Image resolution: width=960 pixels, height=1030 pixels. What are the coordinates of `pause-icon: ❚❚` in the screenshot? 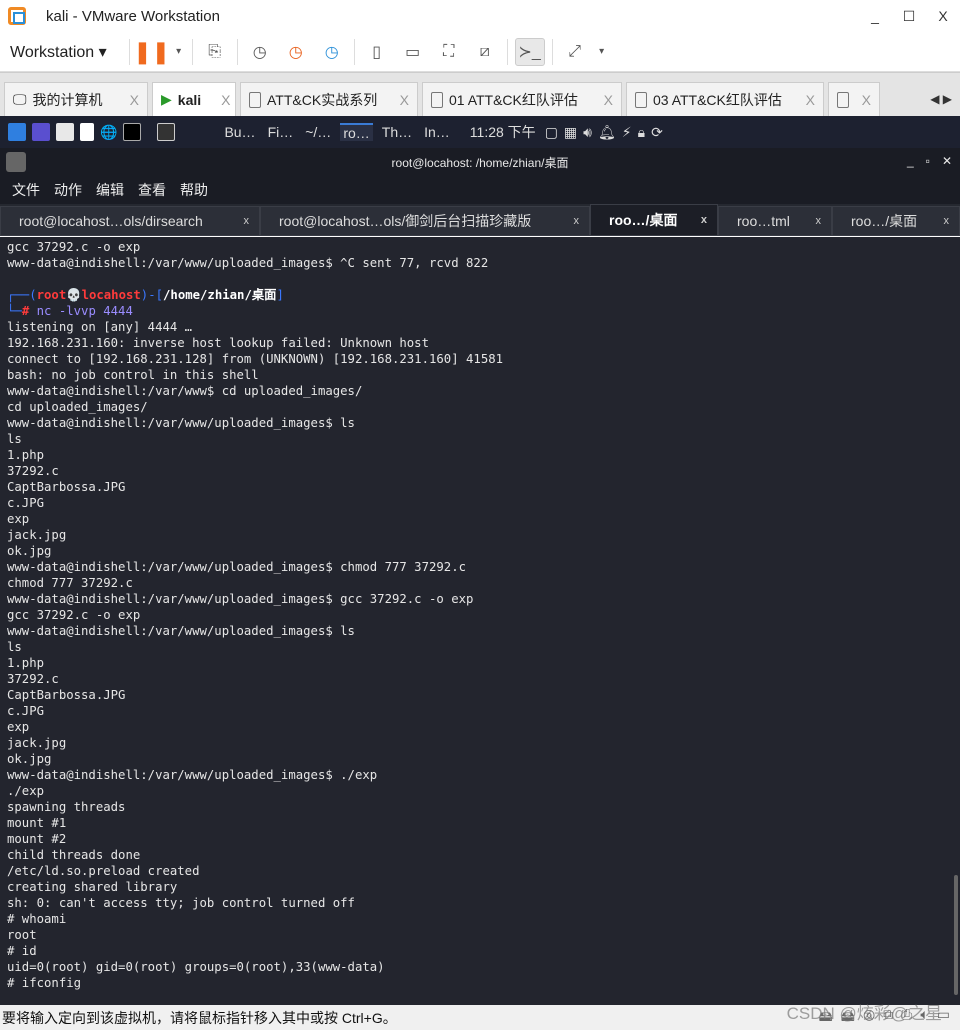 It's located at (151, 52).